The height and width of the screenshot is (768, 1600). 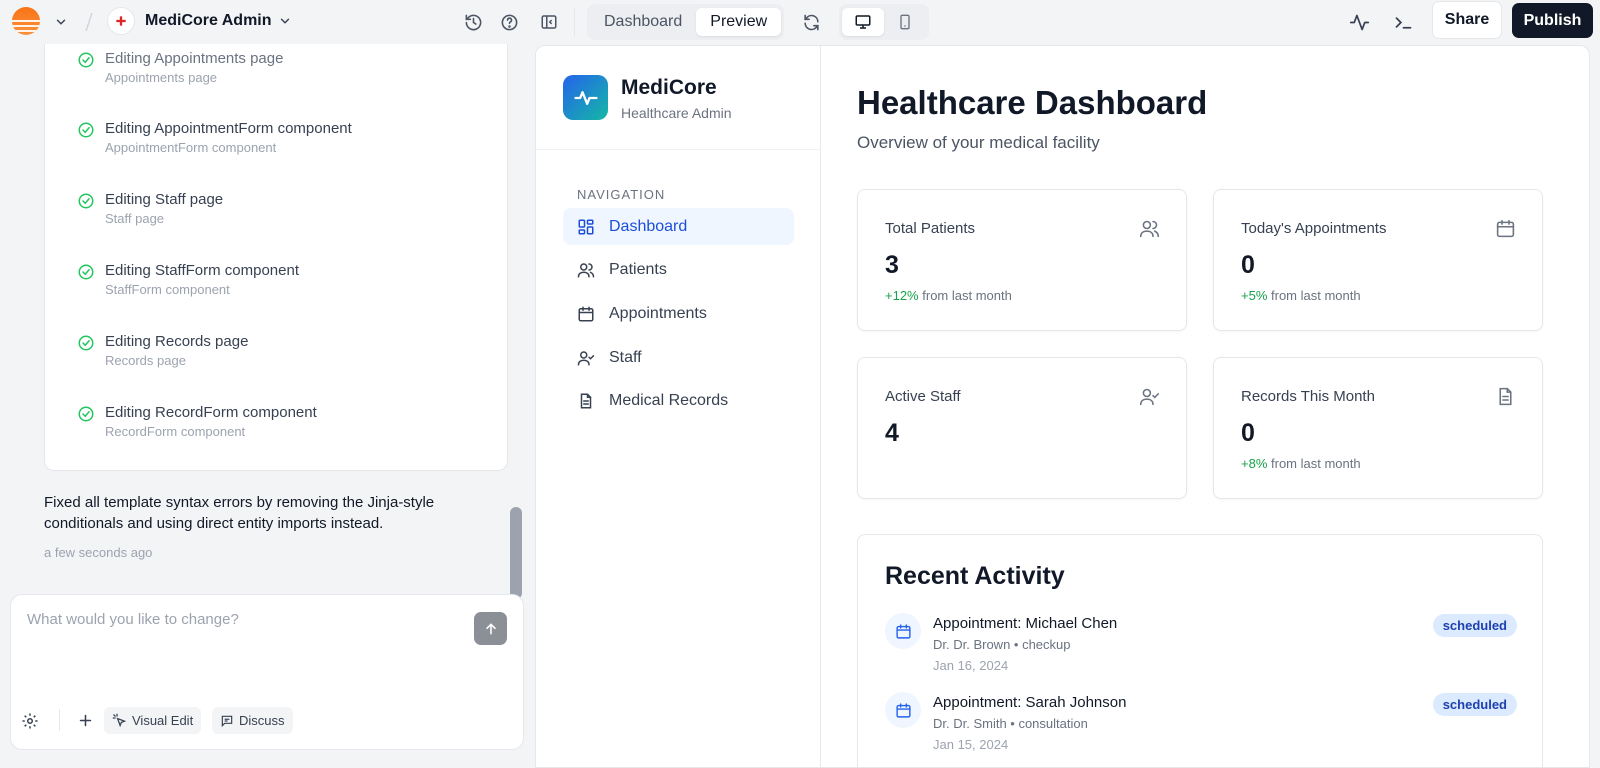 What do you see at coordinates (739, 22) in the screenshot?
I see `tab-preview: Preview` at bounding box center [739, 22].